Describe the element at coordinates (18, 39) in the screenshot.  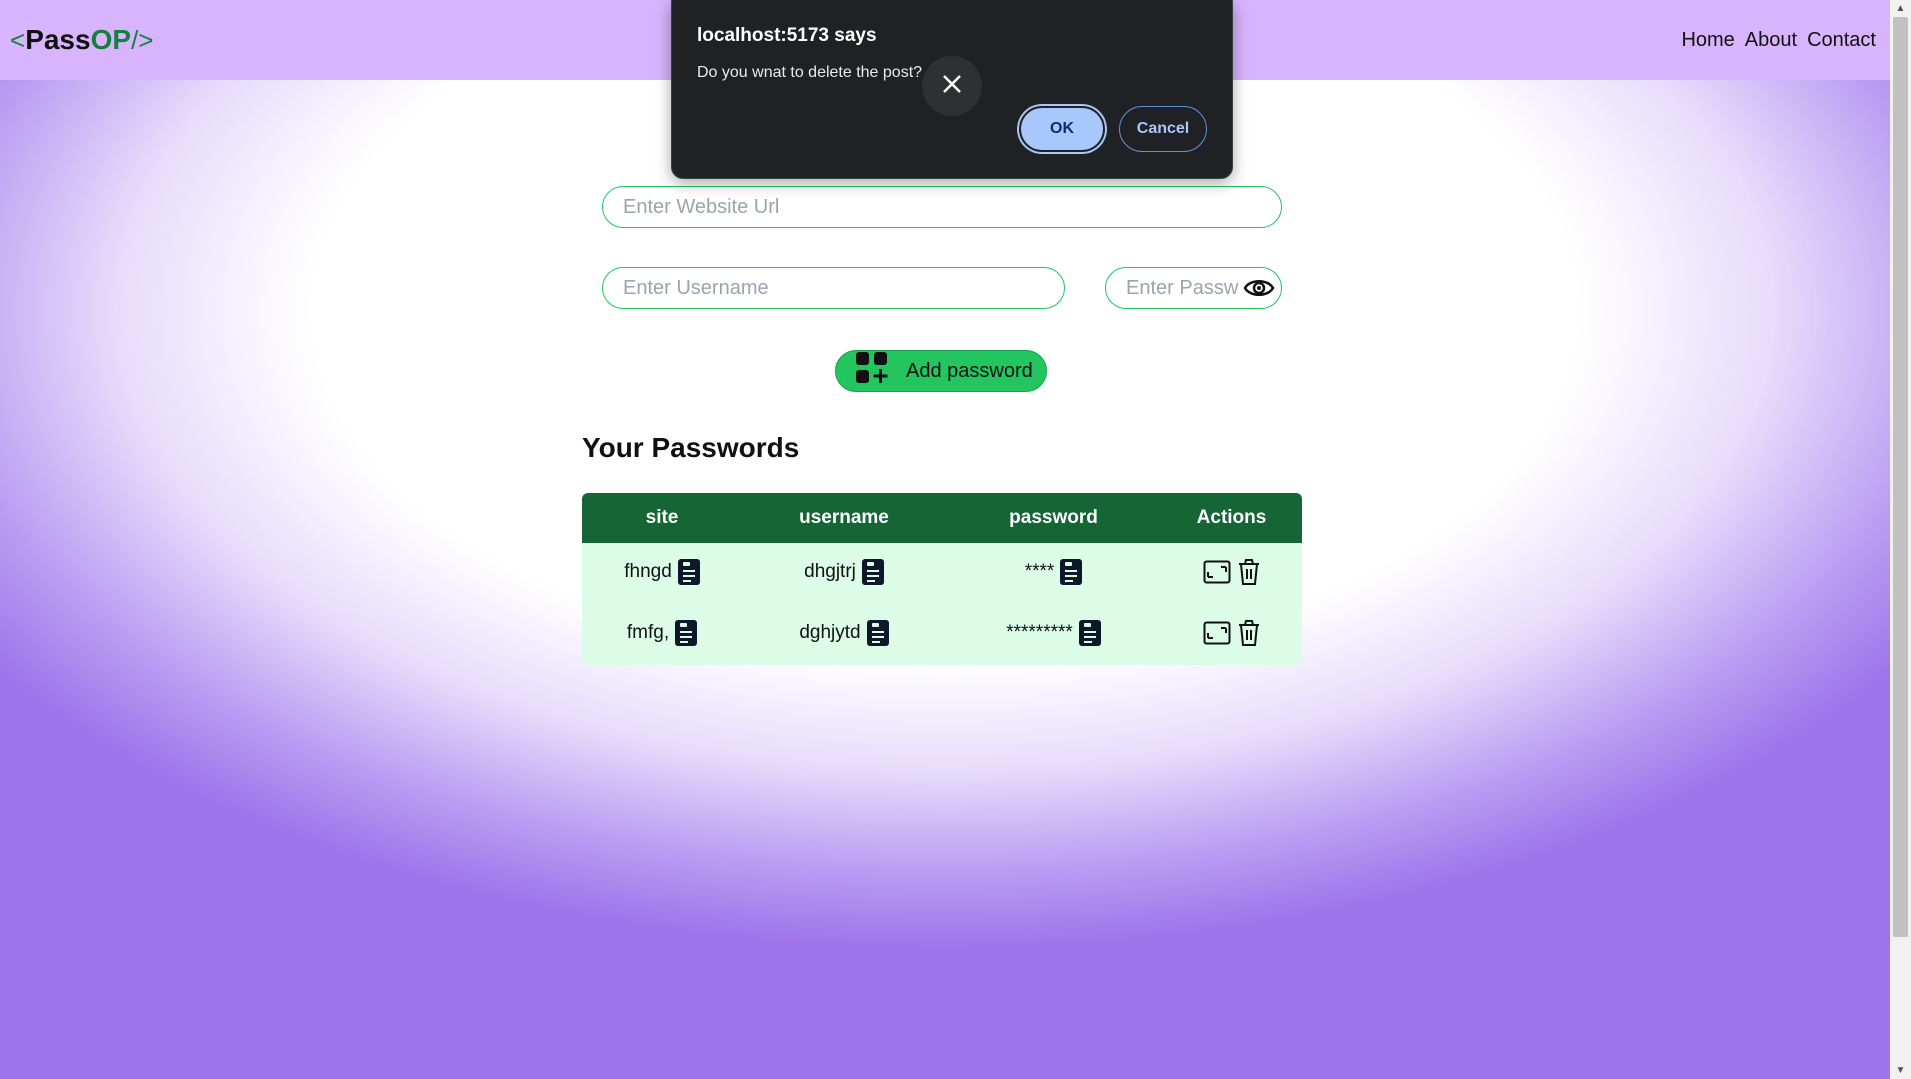
I see `logo-open-bracket: <` at that location.